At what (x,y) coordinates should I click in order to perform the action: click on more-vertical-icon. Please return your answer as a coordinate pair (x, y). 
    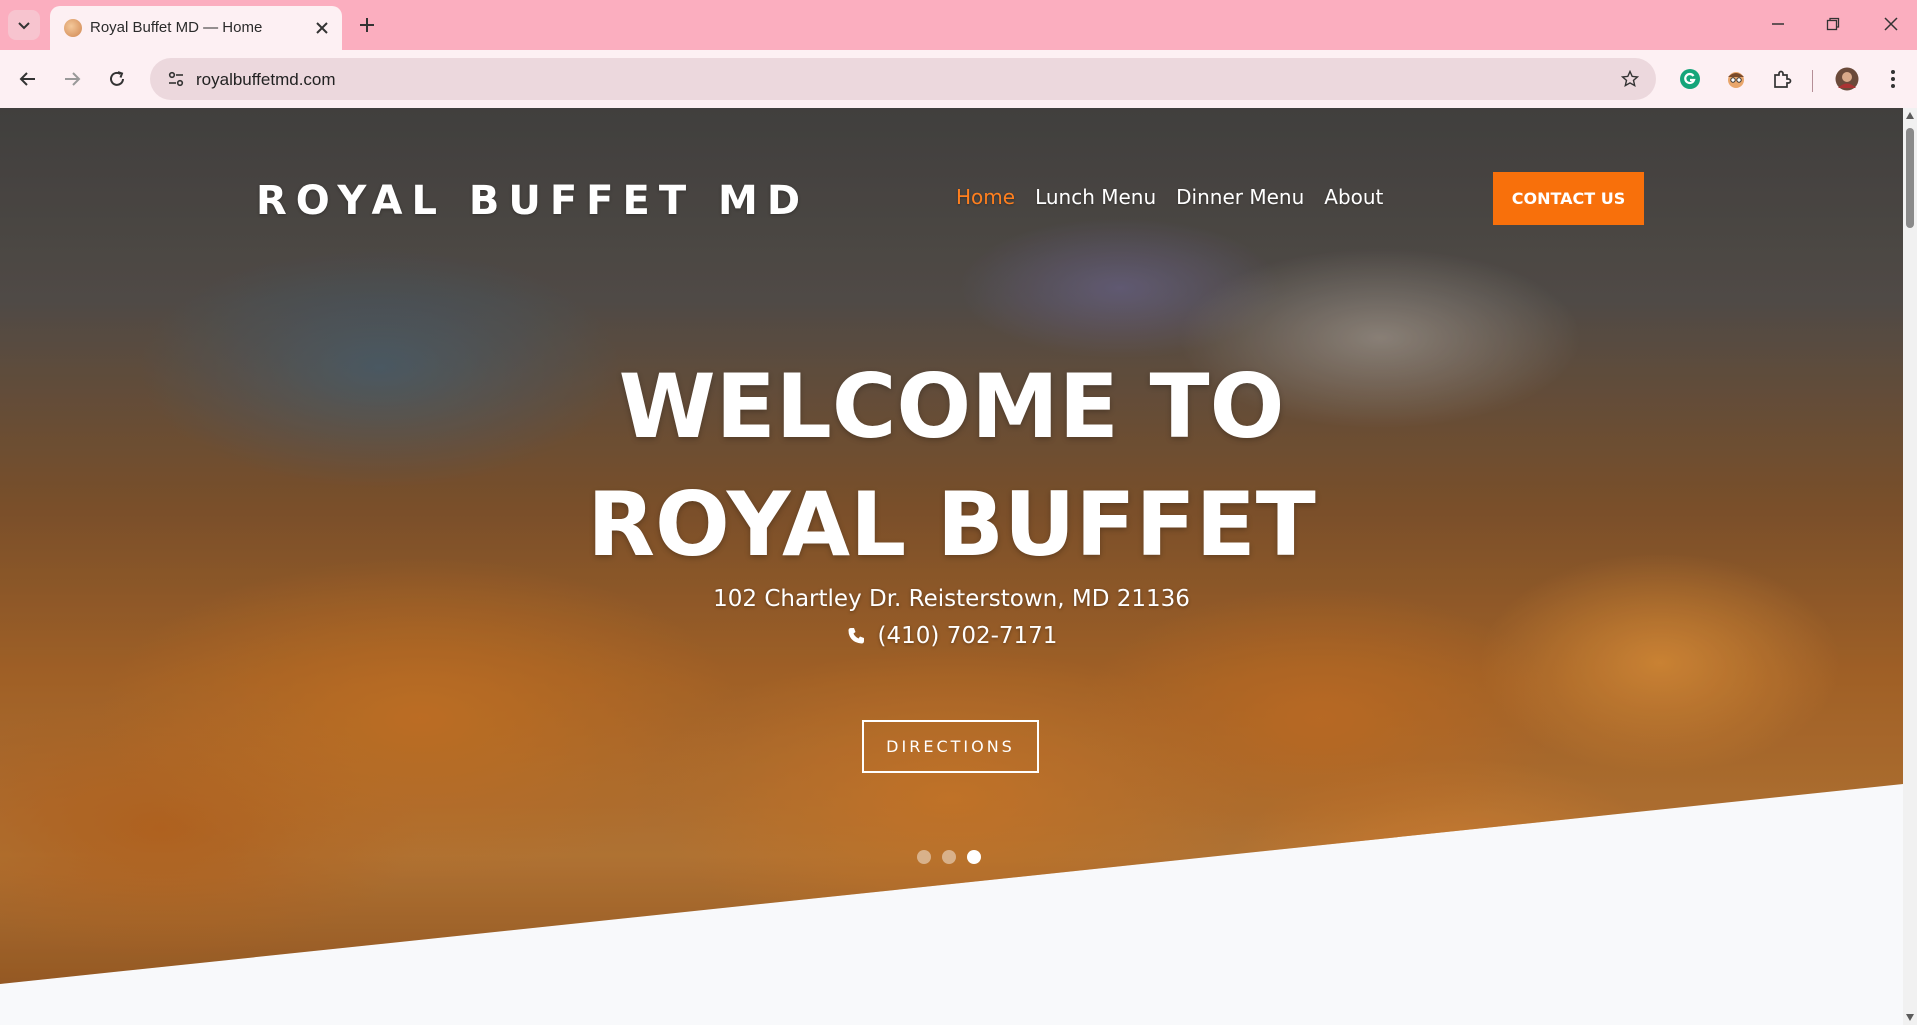
    Looking at the image, I should click on (1893, 79).